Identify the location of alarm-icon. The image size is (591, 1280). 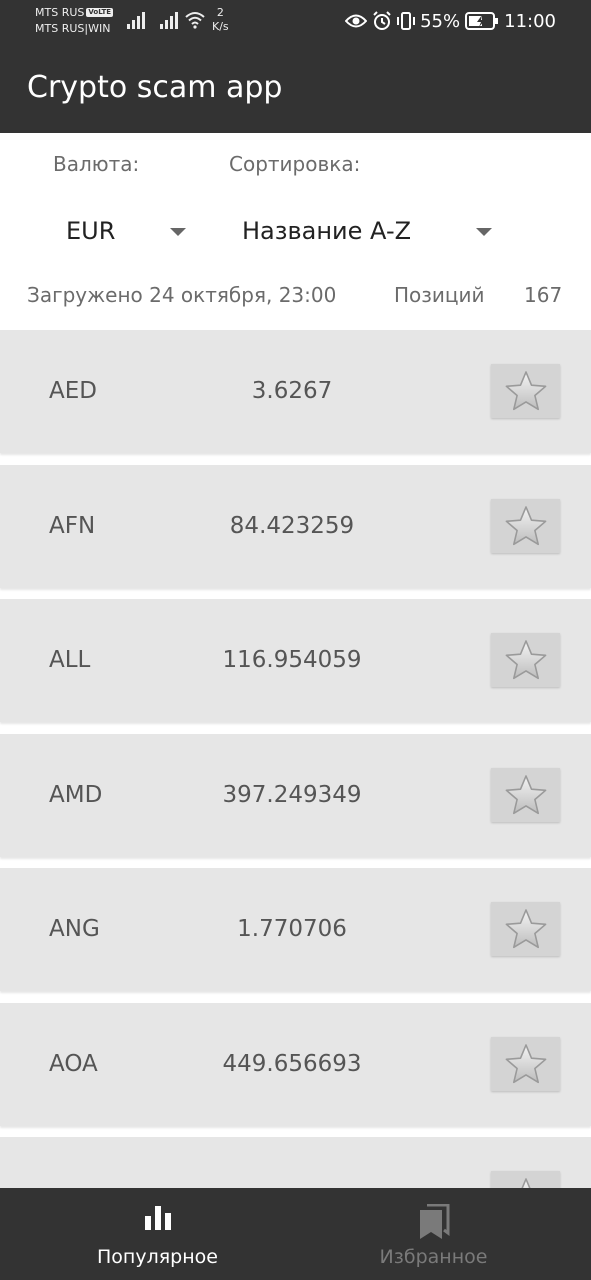
(382, 20).